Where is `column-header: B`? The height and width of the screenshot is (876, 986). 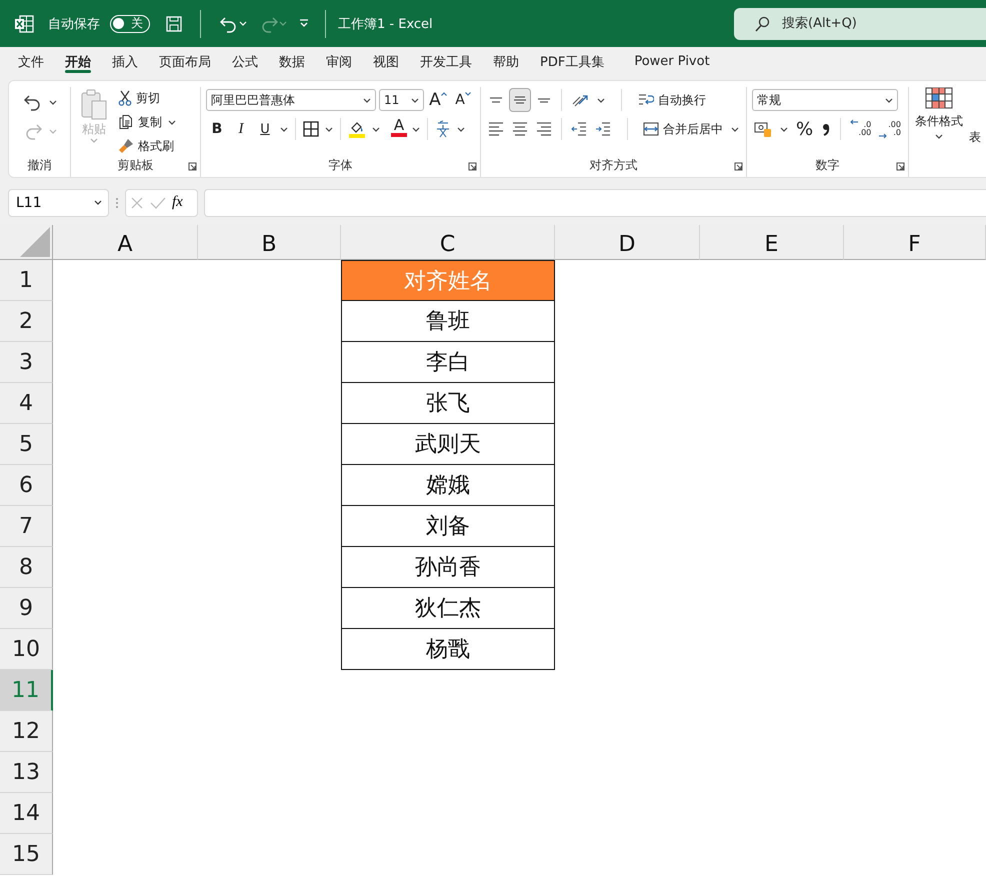
column-header: B is located at coordinates (269, 242).